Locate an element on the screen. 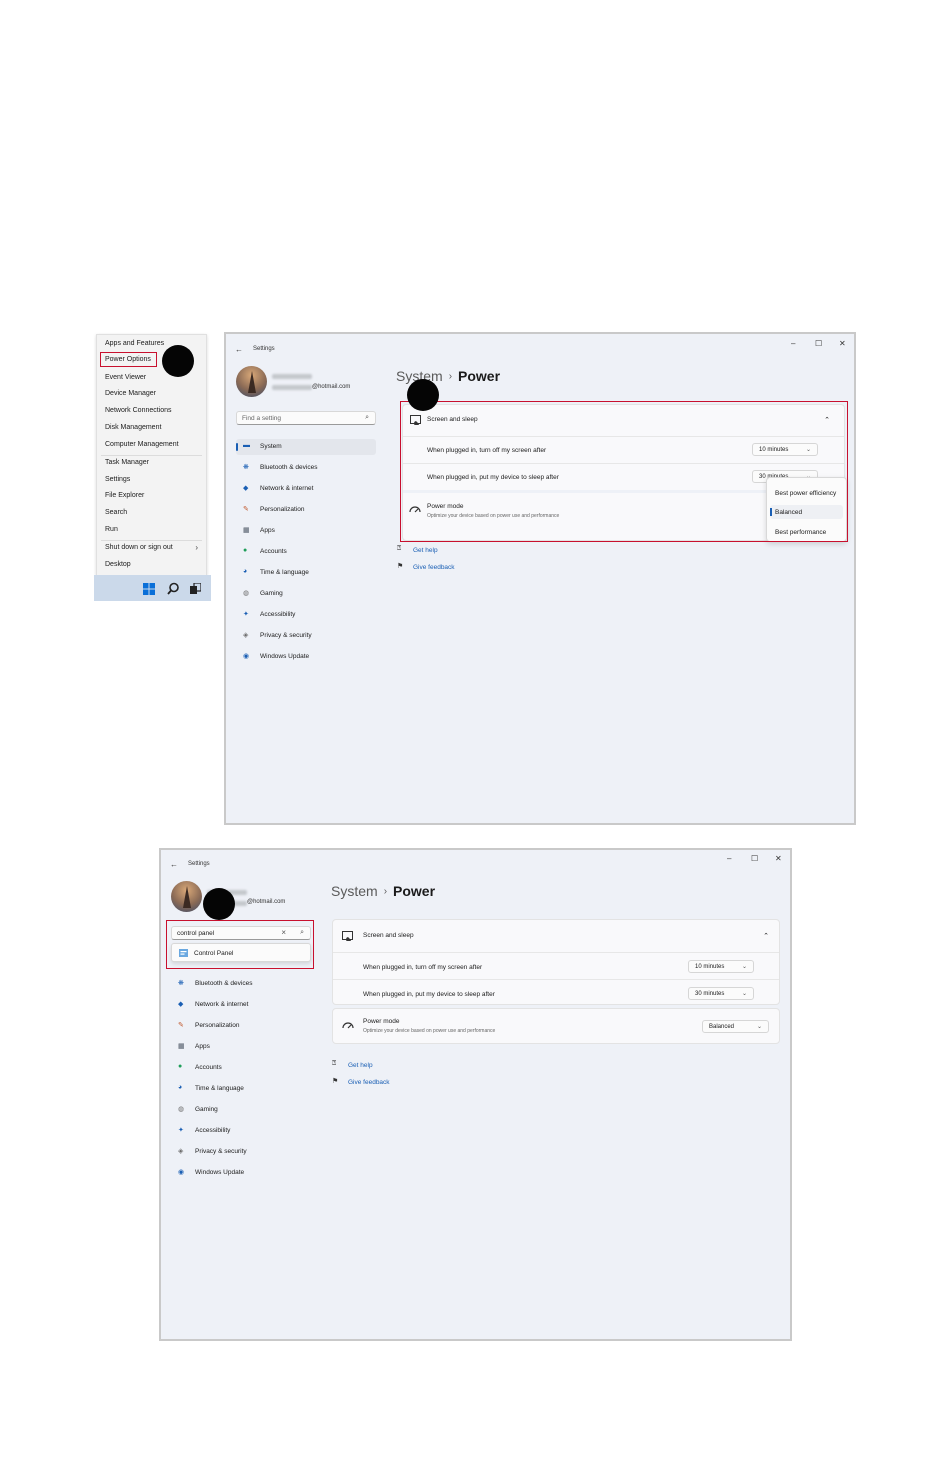 The height and width of the screenshot is (1467, 950). menu-divider is located at coordinates (151, 455).